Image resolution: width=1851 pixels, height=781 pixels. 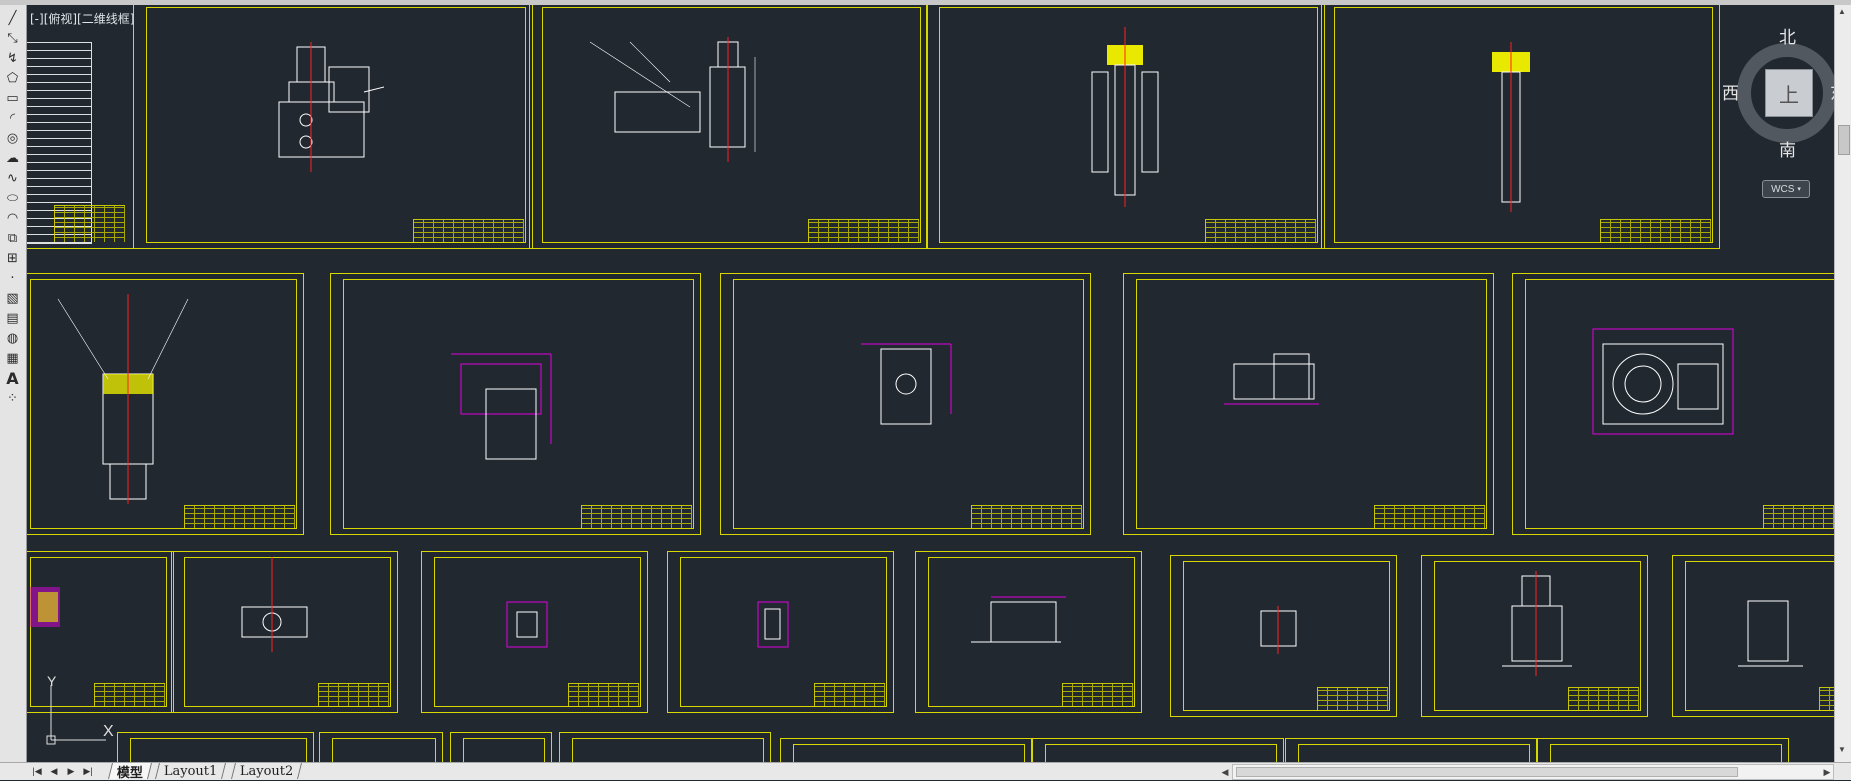 What do you see at coordinates (191, 771) in the screenshot?
I see `tab-layout1: Layout1` at bounding box center [191, 771].